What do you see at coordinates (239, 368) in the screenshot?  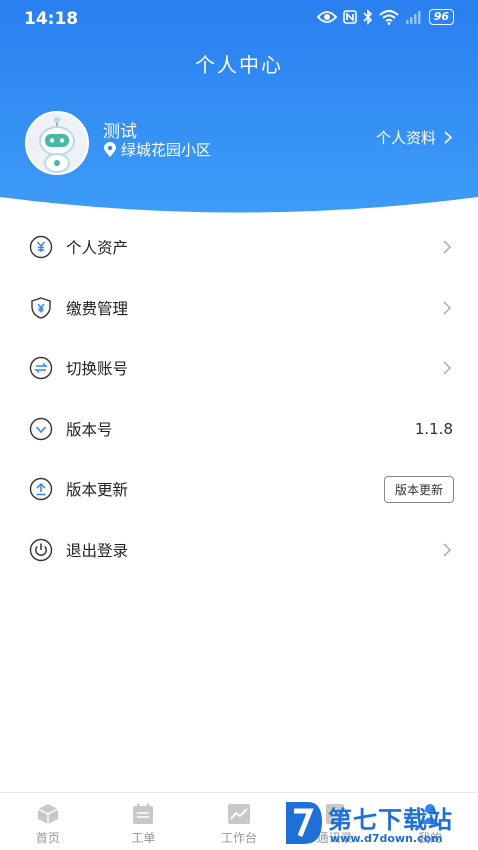 I see `menu-item-switch-account: 切换账号` at bounding box center [239, 368].